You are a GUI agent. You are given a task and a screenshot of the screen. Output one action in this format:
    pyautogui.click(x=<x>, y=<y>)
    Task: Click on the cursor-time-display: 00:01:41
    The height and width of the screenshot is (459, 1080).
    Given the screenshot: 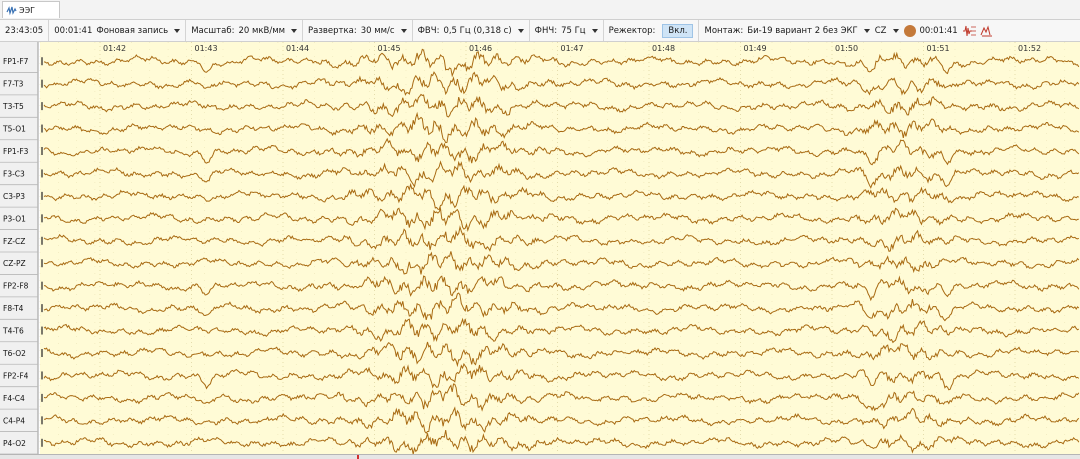 What is the action you would take?
    pyautogui.click(x=933, y=30)
    